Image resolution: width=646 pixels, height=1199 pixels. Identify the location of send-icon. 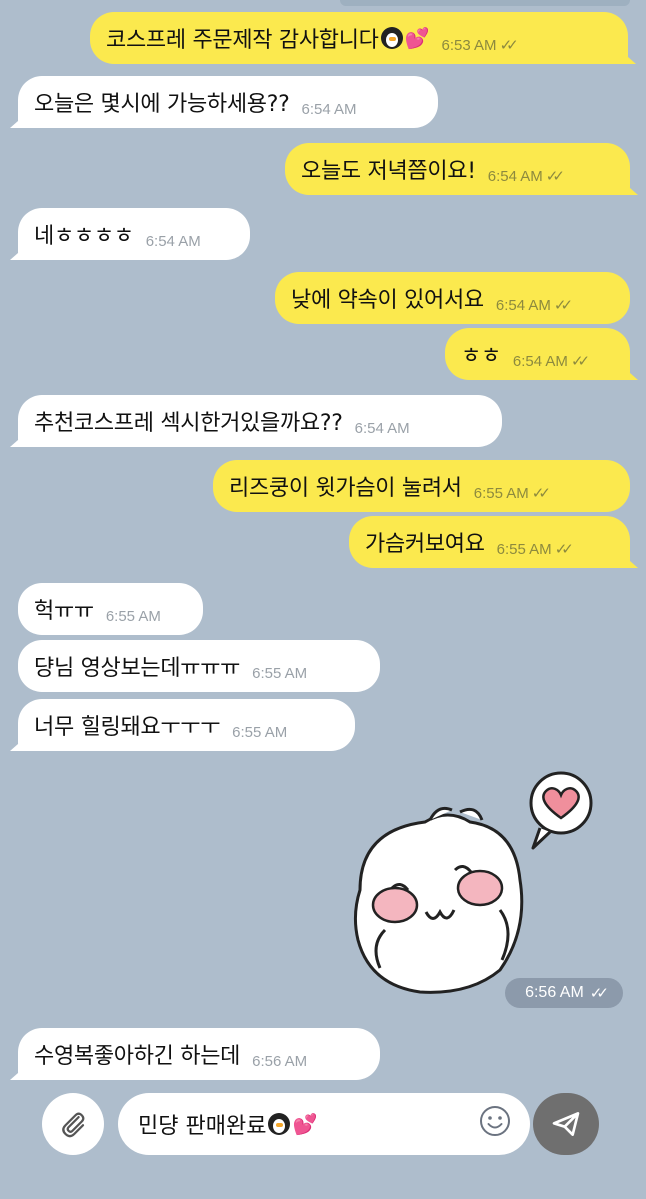
(566, 1124).